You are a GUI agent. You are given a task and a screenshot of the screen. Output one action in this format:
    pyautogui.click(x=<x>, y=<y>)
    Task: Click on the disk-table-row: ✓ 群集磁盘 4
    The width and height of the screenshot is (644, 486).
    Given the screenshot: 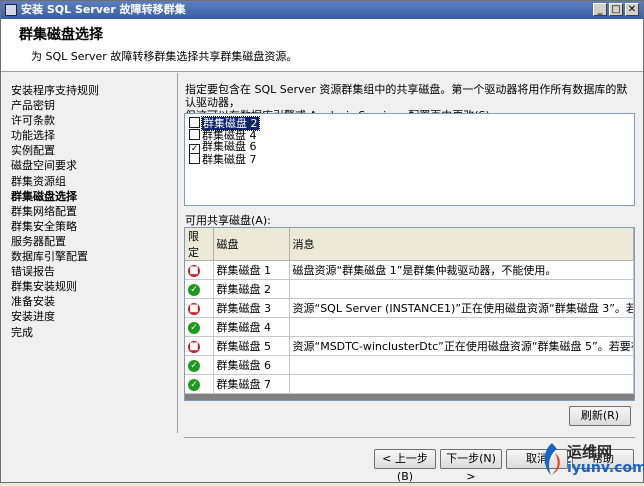 What is the action you would take?
    pyautogui.click(x=409, y=327)
    